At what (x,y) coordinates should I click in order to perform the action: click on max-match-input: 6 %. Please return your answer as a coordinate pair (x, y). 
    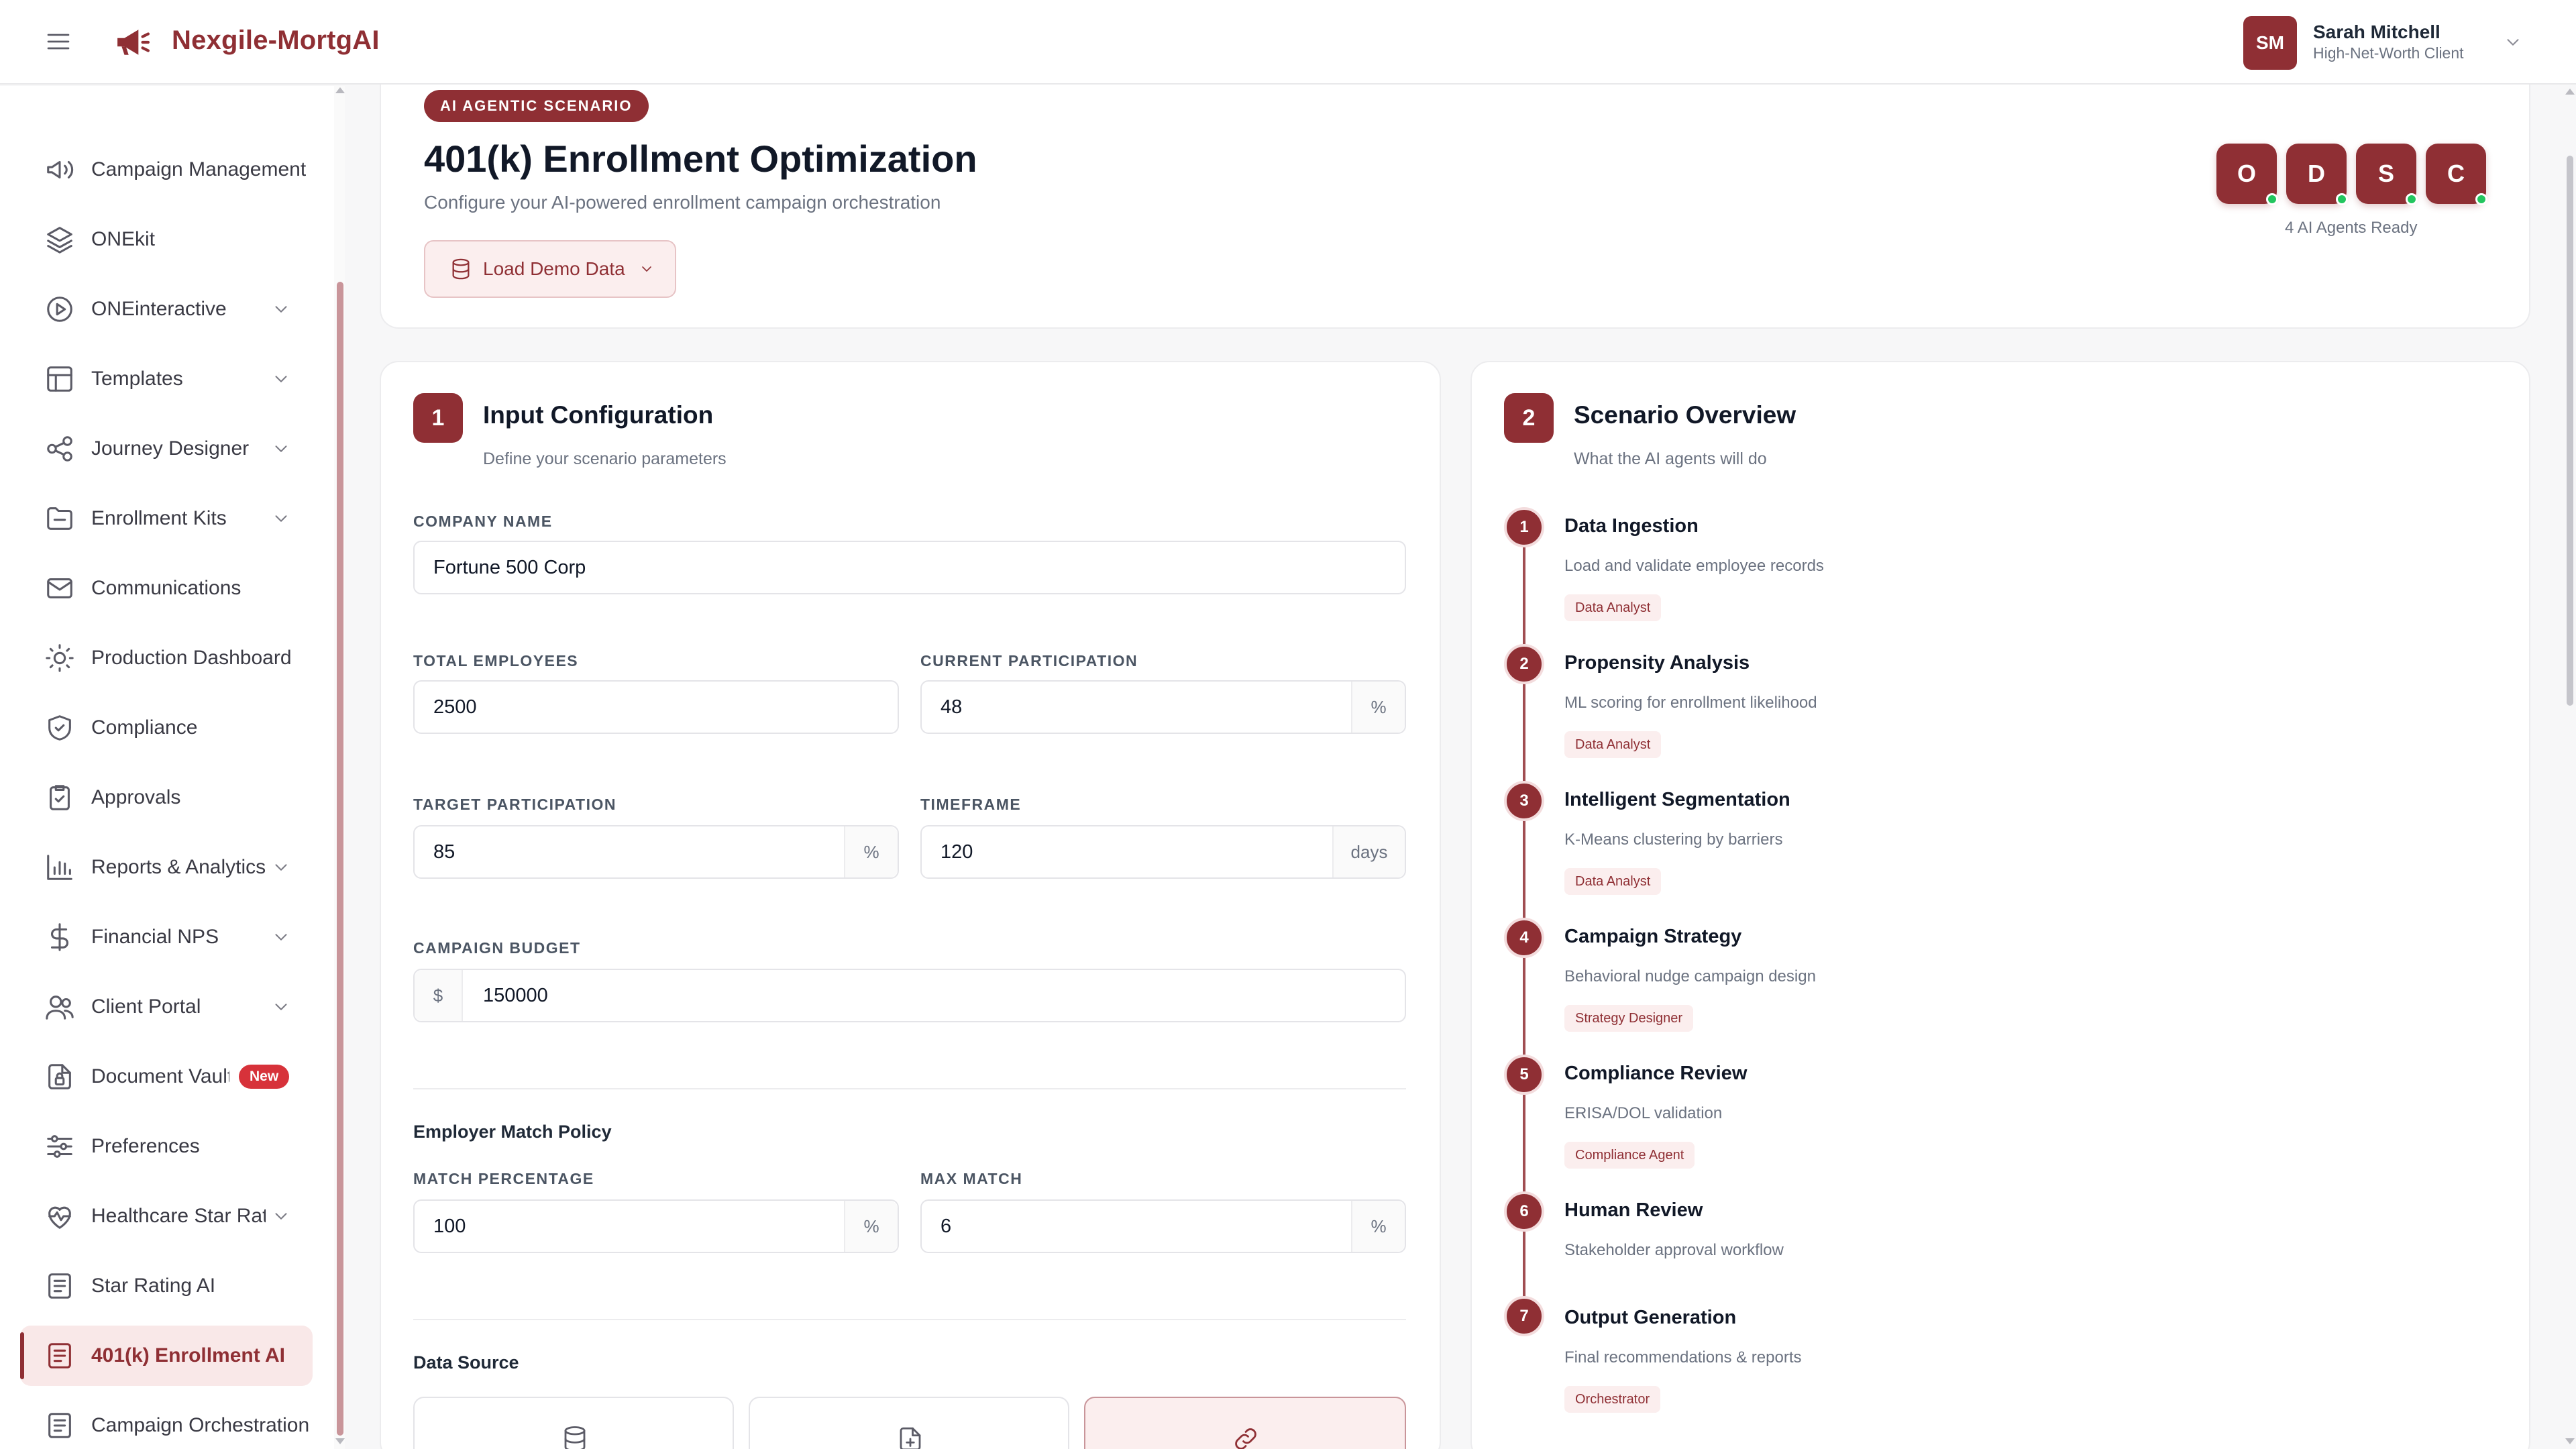
    Looking at the image, I should click on (1163, 1226).